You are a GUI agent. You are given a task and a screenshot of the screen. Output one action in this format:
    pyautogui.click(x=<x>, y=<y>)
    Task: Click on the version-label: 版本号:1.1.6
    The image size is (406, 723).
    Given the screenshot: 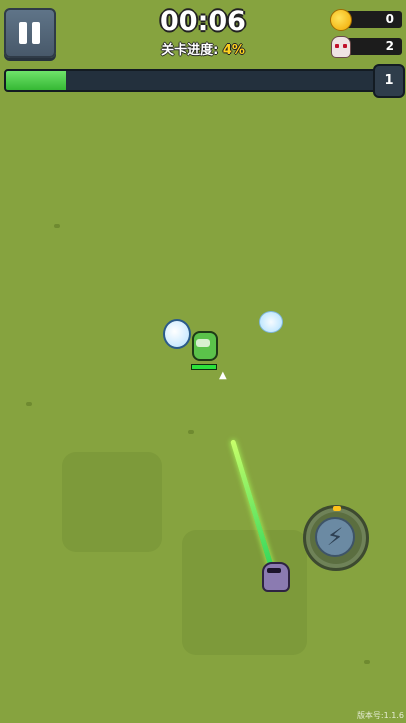 What is the action you would take?
    pyautogui.click(x=380, y=715)
    